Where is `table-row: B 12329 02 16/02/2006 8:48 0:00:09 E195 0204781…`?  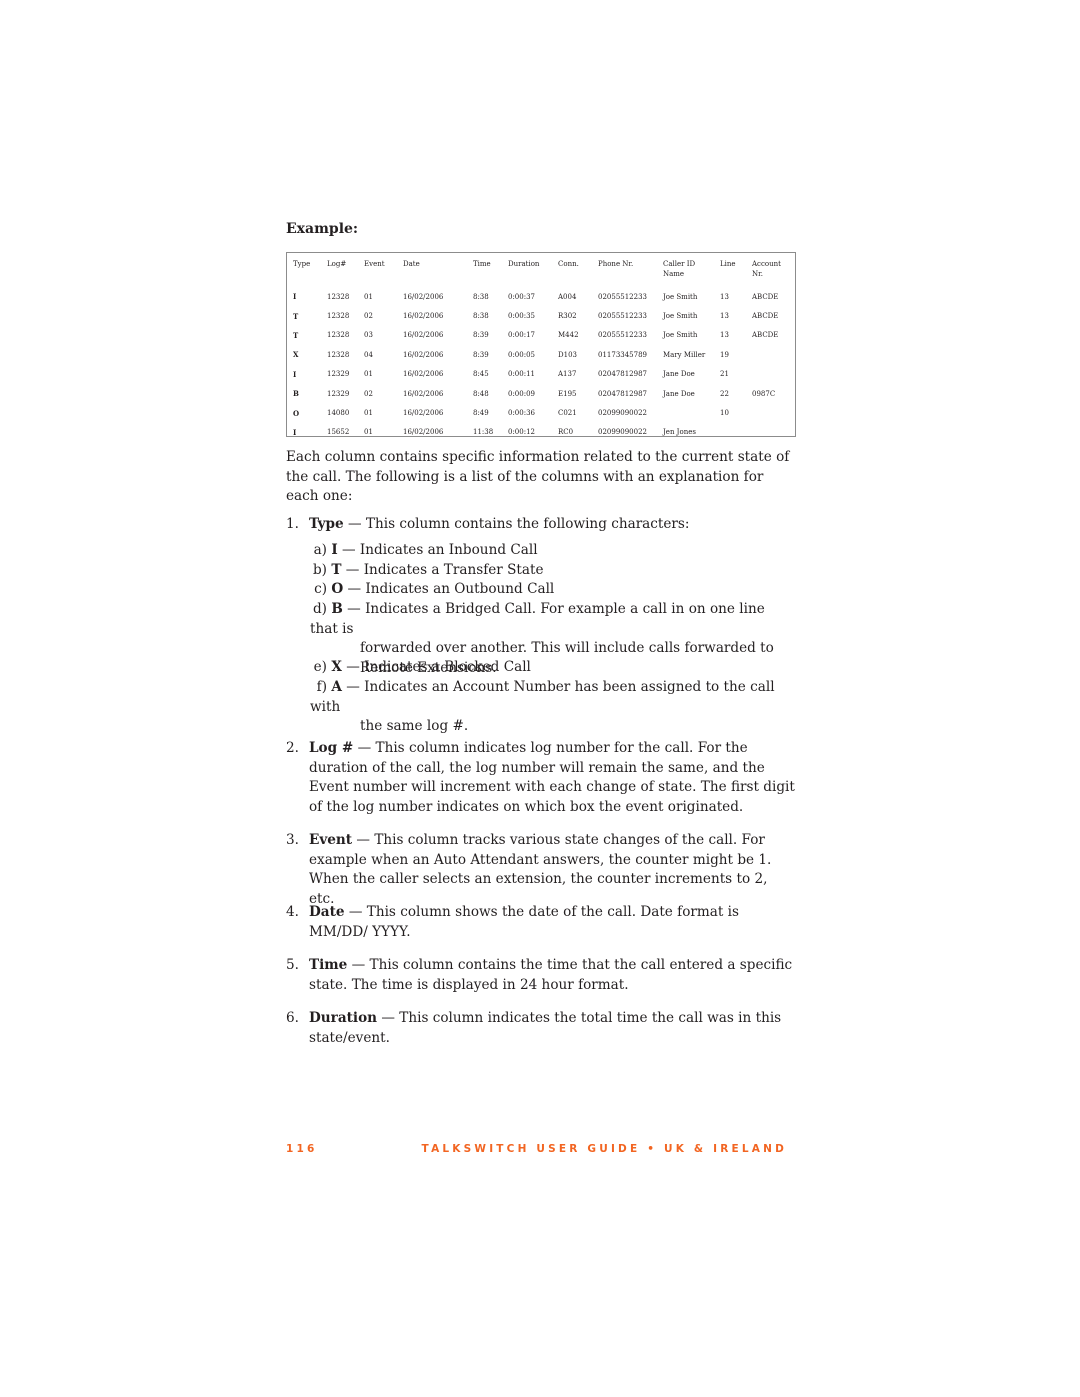
table-row: B 12329 02 16/02/2006 8:48 0:00:09 E195 0204781… is located at coordinates (542, 393).